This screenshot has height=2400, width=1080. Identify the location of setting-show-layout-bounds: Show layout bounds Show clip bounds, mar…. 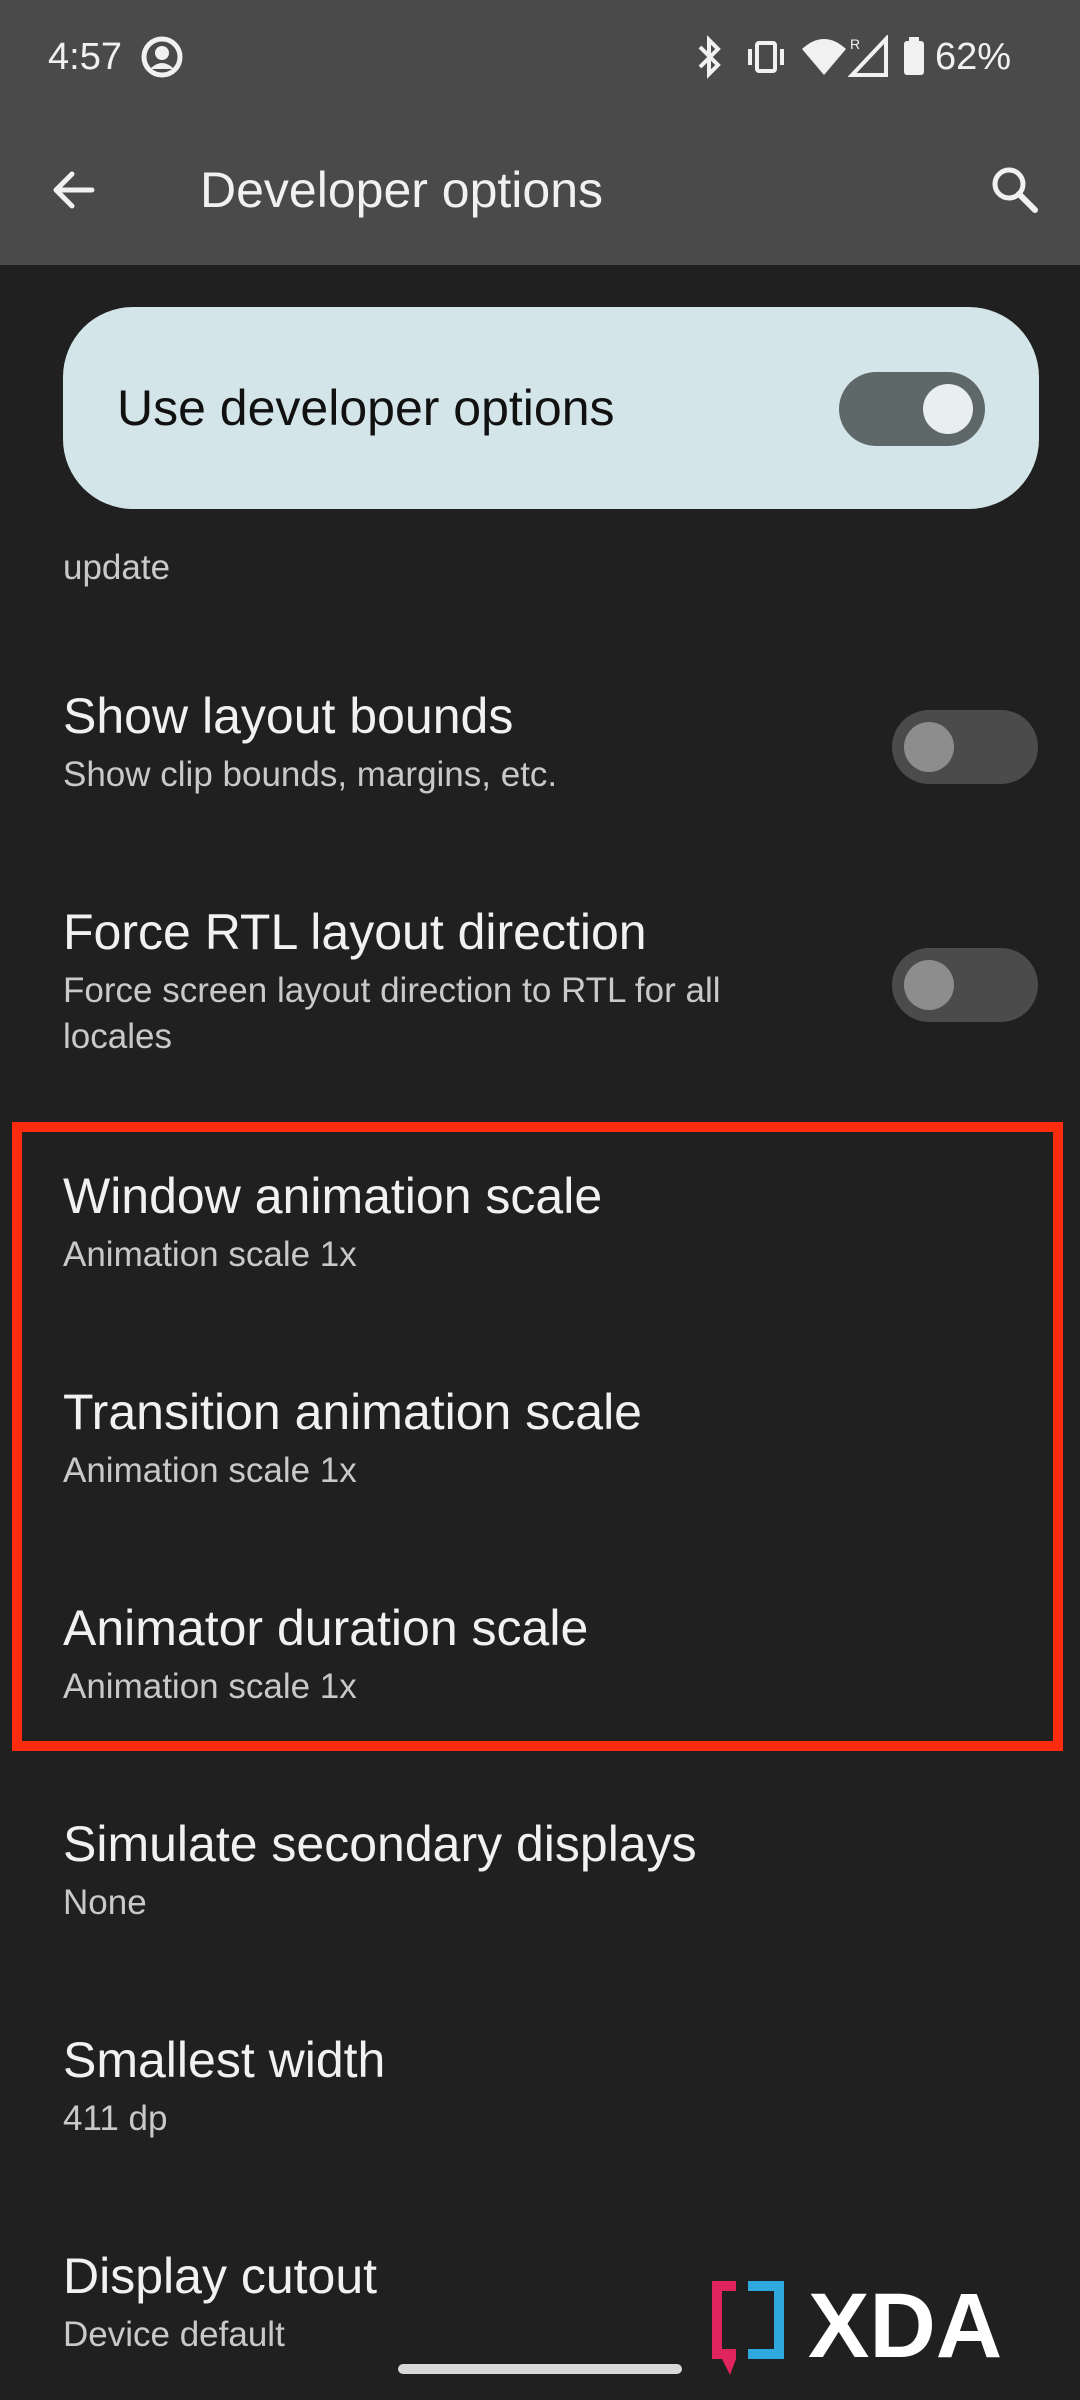
(538, 742).